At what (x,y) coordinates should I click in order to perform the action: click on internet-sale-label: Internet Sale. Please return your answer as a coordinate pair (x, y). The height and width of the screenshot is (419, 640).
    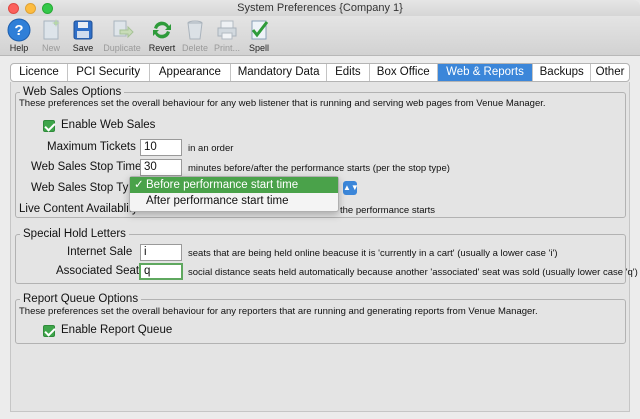
    Looking at the image, I should click on (100, 252).